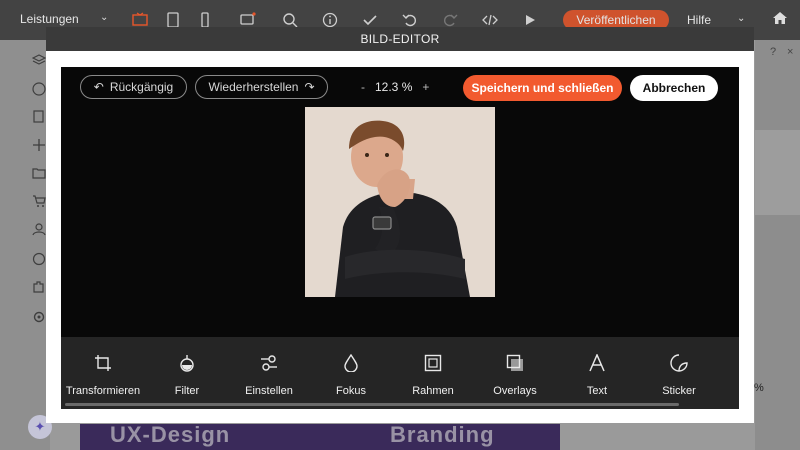  Describe the element at coordinates (25, 245) in the screenshot. I see `left-sidebar` at that location.